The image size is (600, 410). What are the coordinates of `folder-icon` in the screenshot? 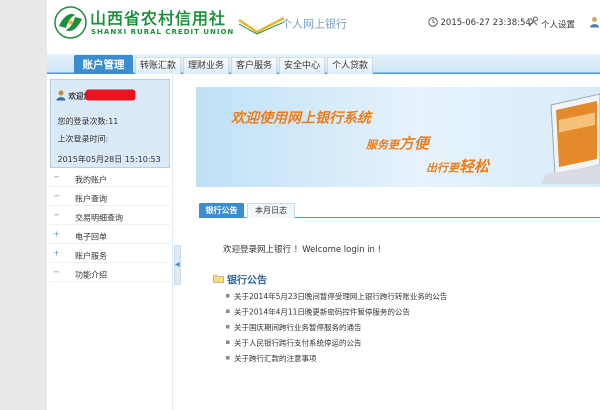 It's located at (218, 279).